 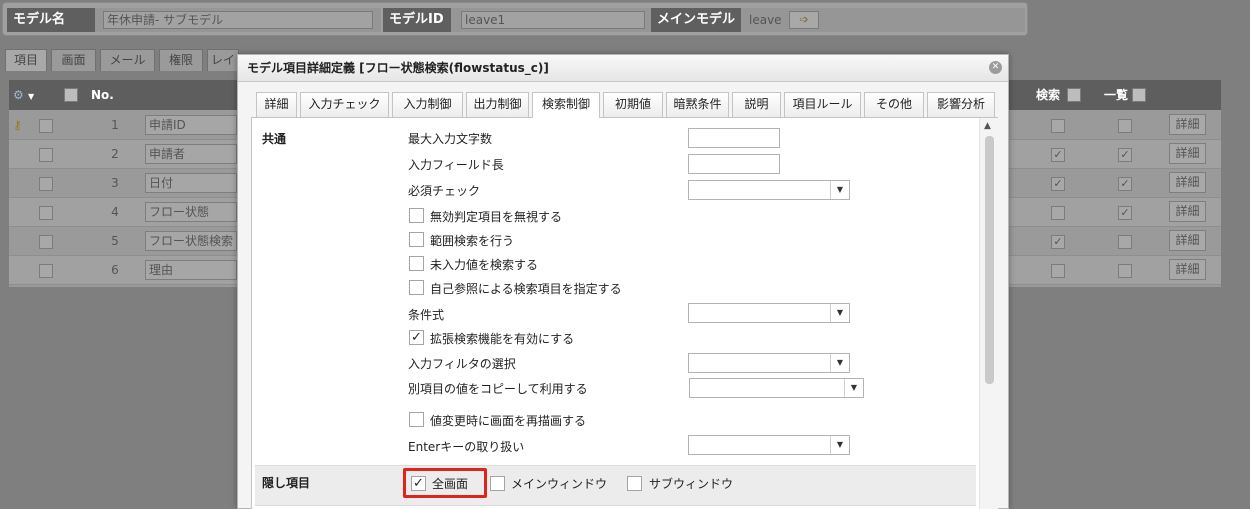 I want to click on extended-search-checkbox: ✓, so click(x=416, y=337).